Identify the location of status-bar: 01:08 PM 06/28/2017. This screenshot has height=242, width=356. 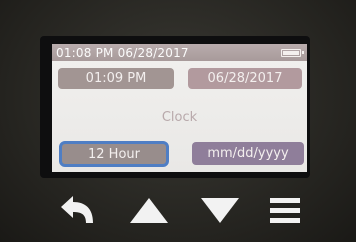
(179, 52).